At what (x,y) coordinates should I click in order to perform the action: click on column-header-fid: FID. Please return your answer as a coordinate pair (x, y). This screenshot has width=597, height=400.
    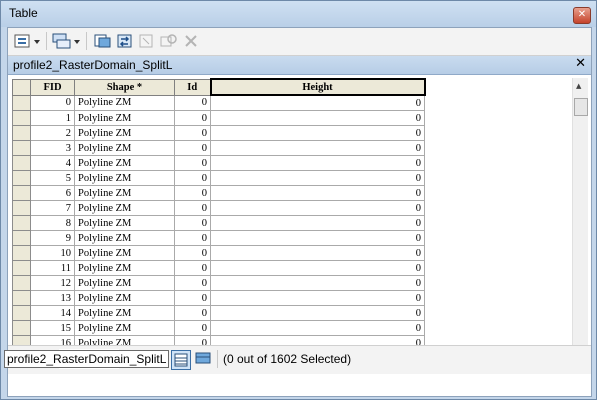
    Looking at the image, I should click on (52, 87).